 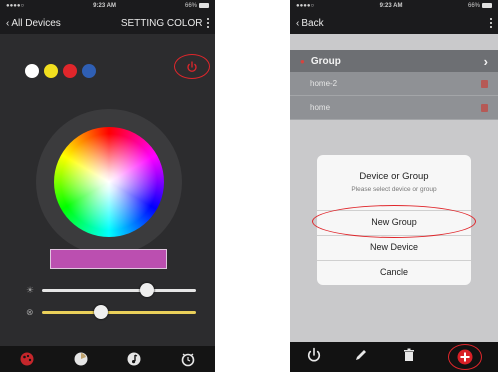 I want to click on device-row: home-2, so click(x=394, y=84).